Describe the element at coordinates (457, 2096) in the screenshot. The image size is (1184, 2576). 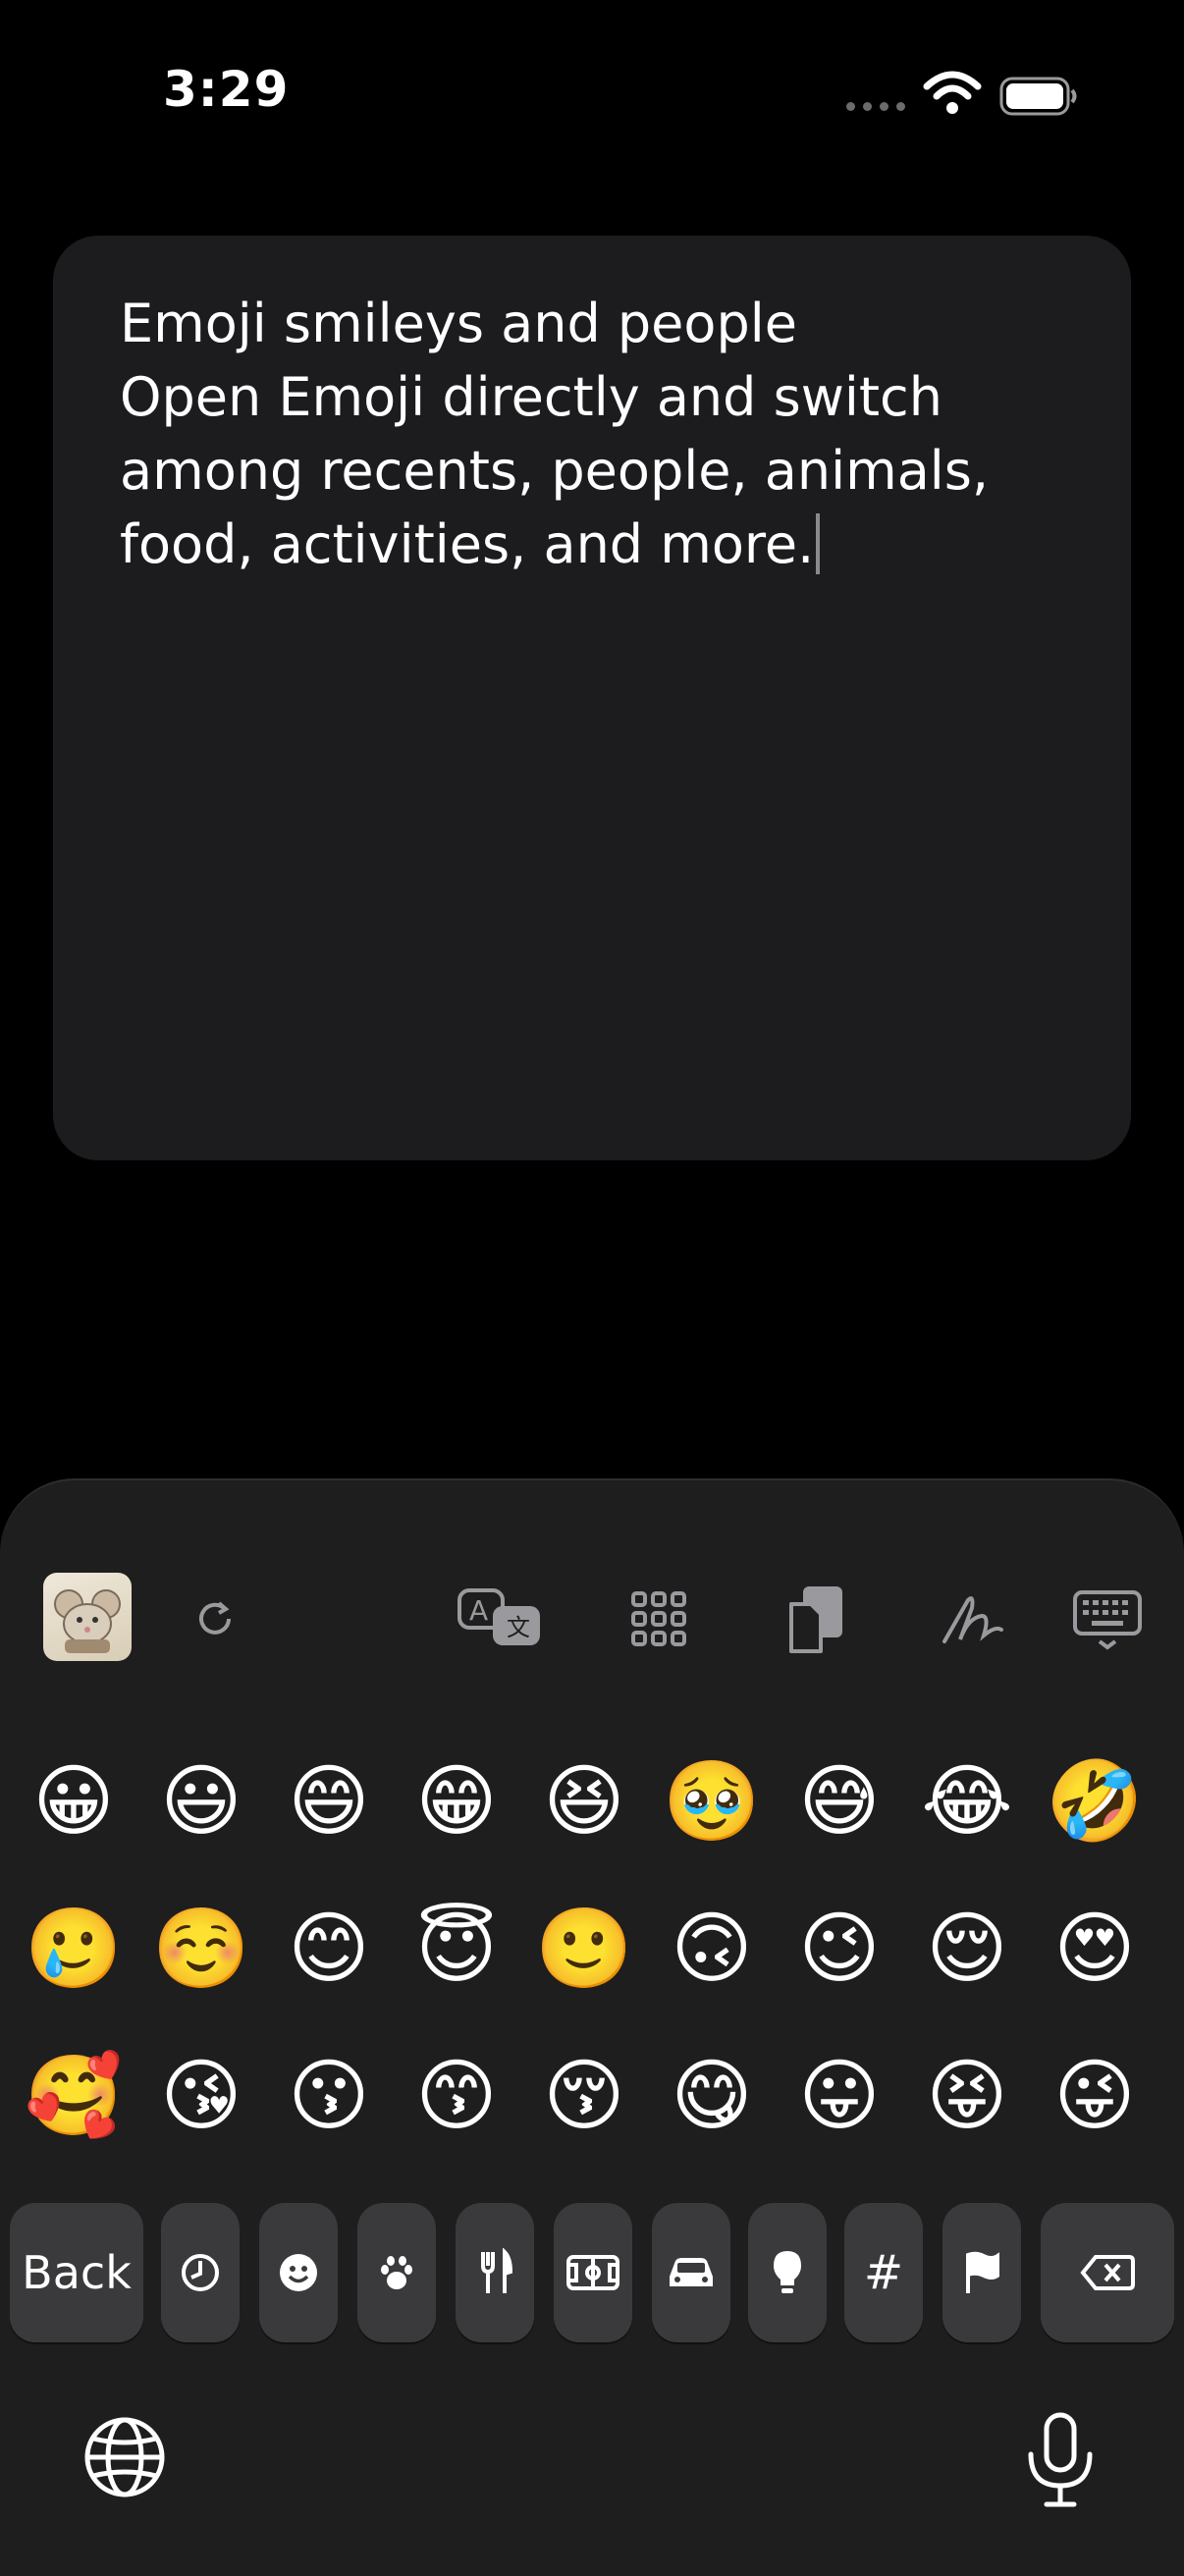
I see `emoji-key: 😙` at that location.